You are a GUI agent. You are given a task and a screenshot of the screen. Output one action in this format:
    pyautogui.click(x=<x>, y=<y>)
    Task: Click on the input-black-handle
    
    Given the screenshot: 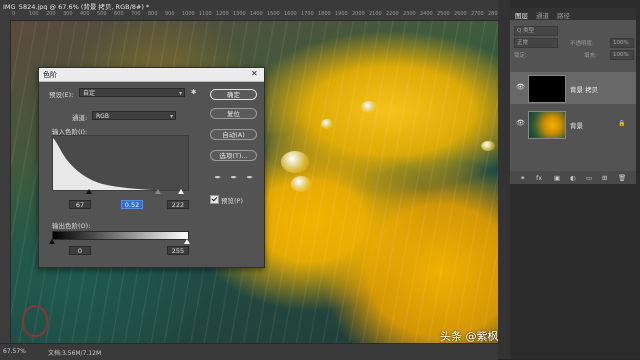 What is the action you would take?
    pyautogui.click(x=89, y=191)
    